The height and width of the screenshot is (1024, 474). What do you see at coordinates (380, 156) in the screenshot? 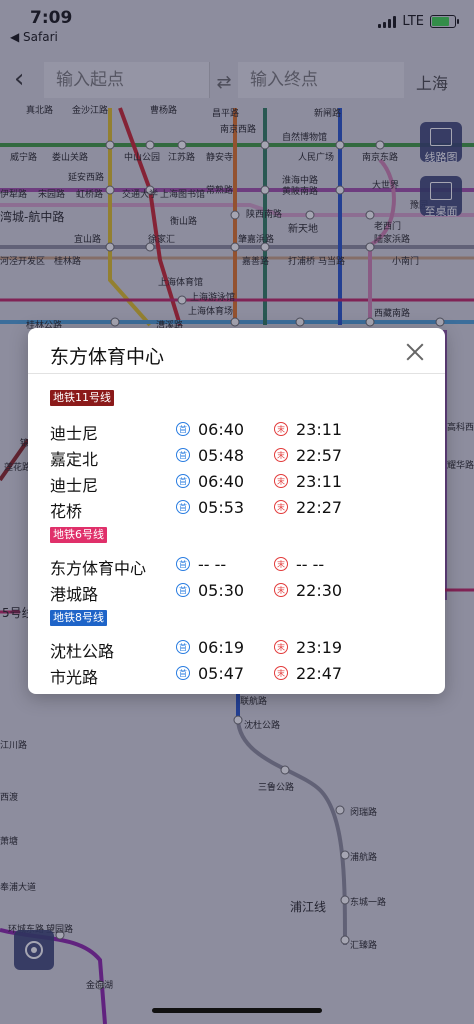
I see `map-station-label: 南京东路` at bounding box center [380, 156].